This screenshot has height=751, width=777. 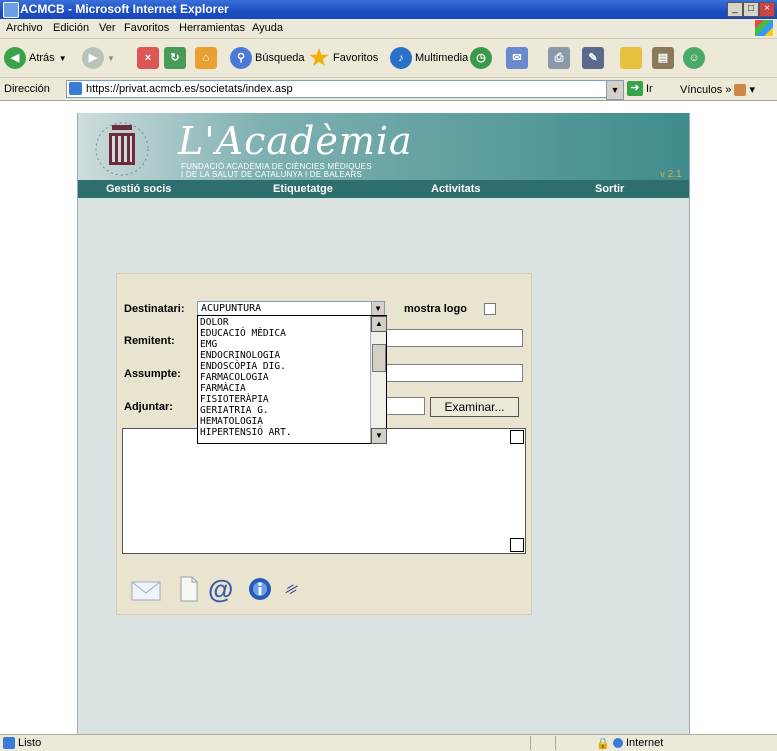 What do you see at coordinates (401, 58) in the screenshot?
I see `multimedia-icon: ♪` at bounding box center [401, 58].